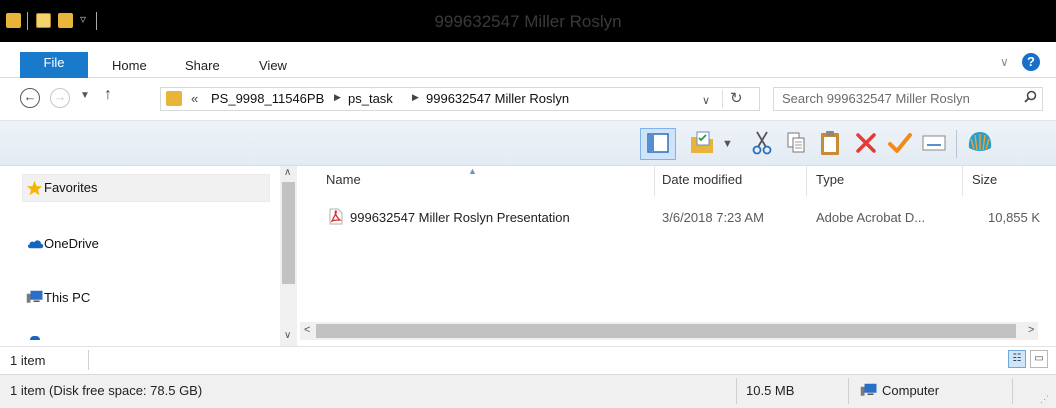 The height and width of the screenshot is (408, 1056). What do you see at coordinates (71, 243) in the screenshot?
I see `nav-item-onedrive: OneDrive` at bounding box center [71, 243].